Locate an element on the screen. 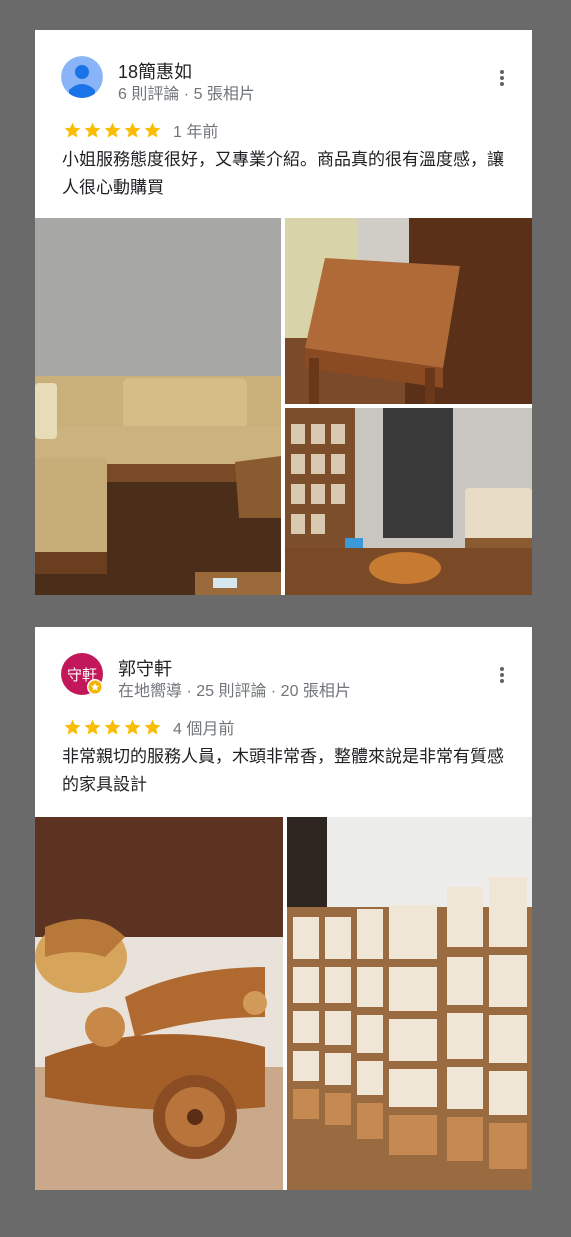 This screenshot has width=571, height=1237. reviewer-avatar: 守軒 is located at coordinates (82, 674).